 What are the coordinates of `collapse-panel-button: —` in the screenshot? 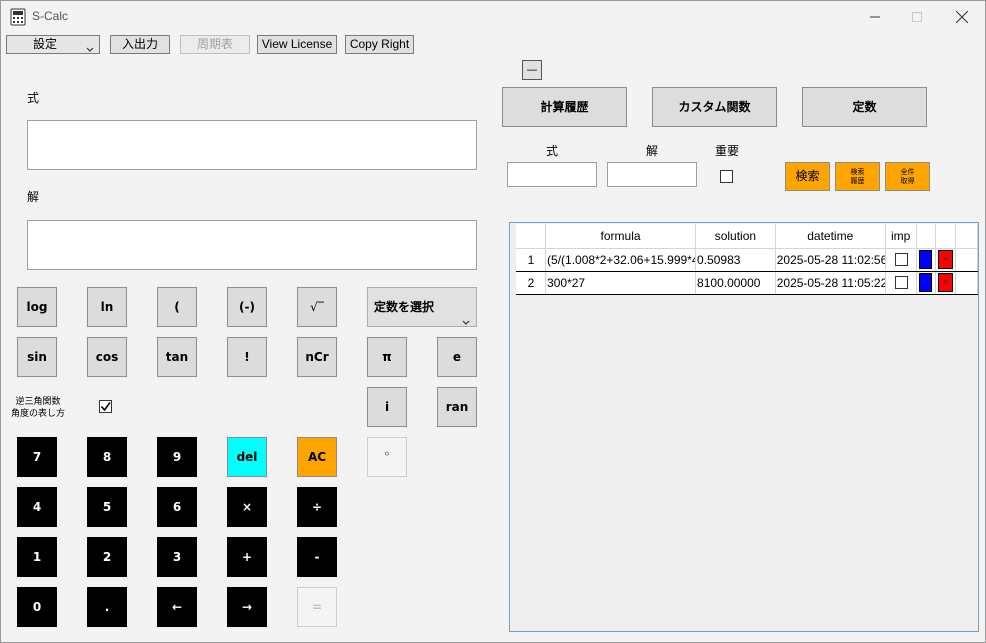 It's located at (532, 70).